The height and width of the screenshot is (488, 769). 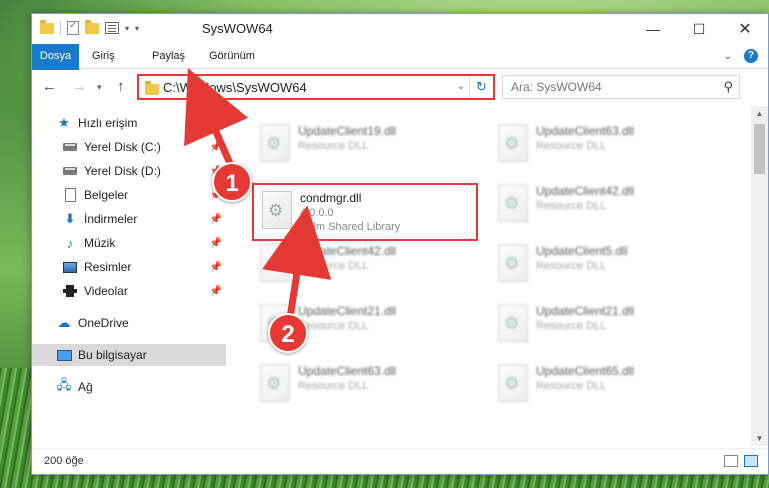 I want to click on minimize-button: —, so click(x=653, y=29).